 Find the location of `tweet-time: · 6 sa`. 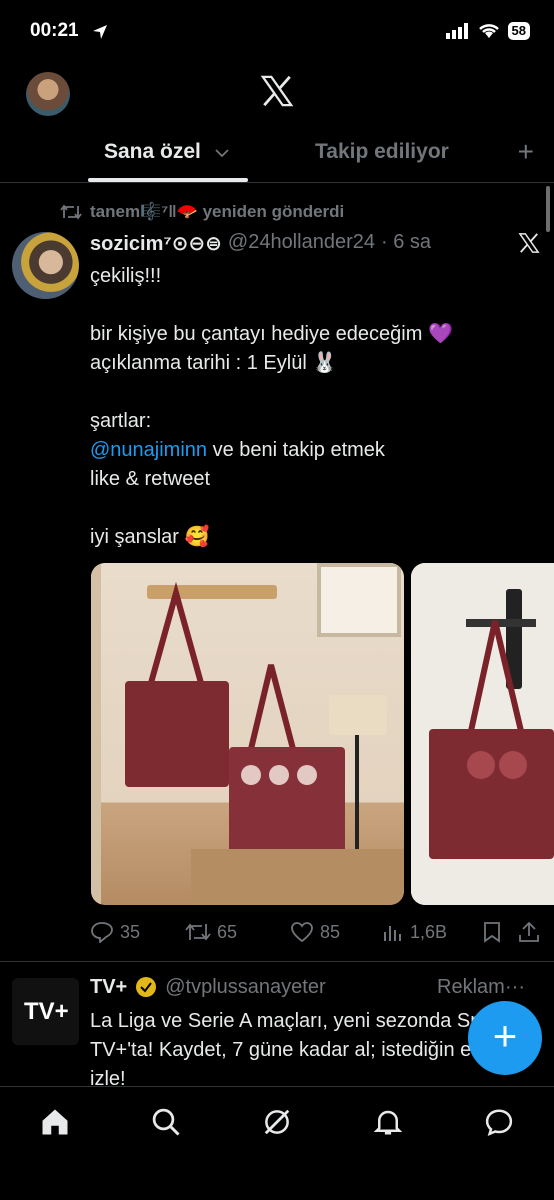

tweet-time: · 6 sa is located at coordinates (406, 242).